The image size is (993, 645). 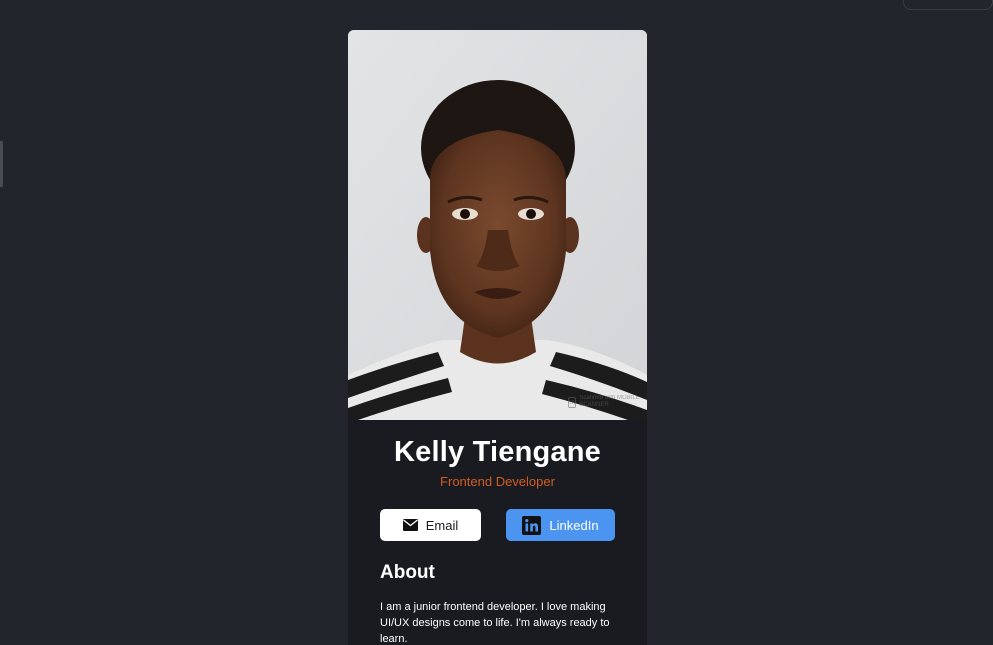 What do you see at coordinates (609, 401) in the screenshot?
I see `scanner-watermark-text: Scanned with MOBILE SCANNER` at bounding box center [609, 401].